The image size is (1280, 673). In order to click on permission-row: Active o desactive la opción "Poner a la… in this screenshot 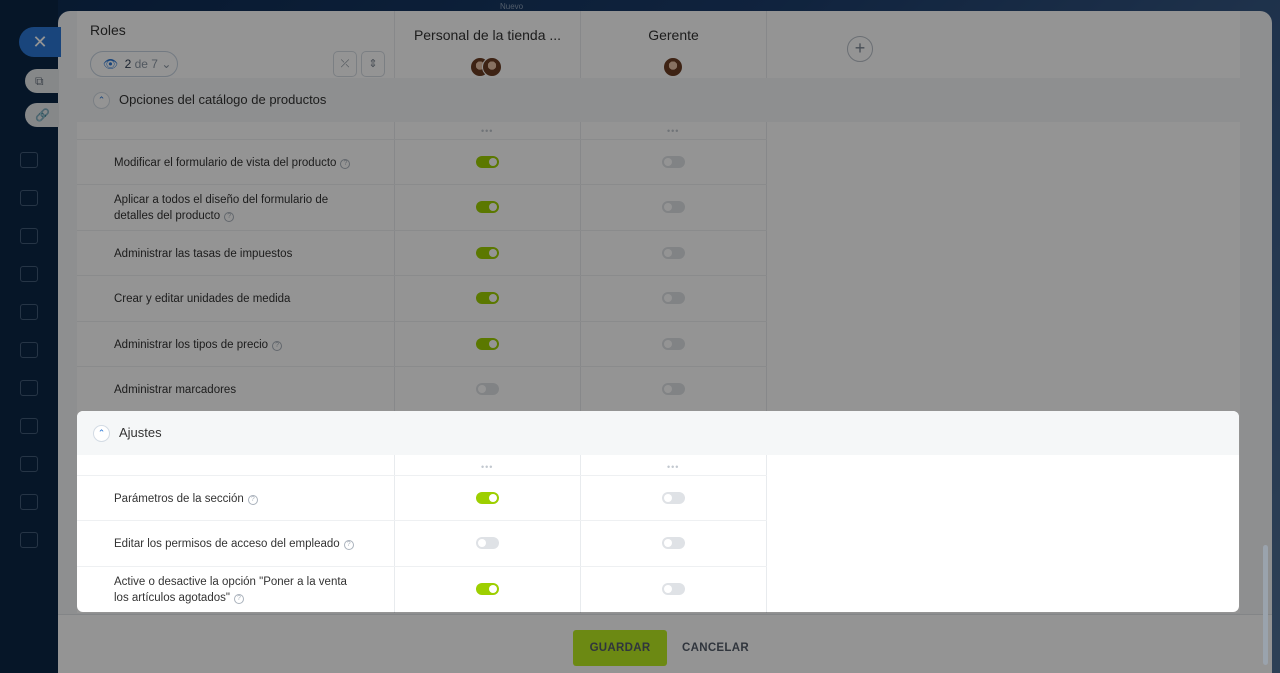, I will do `click(422, 588)`.